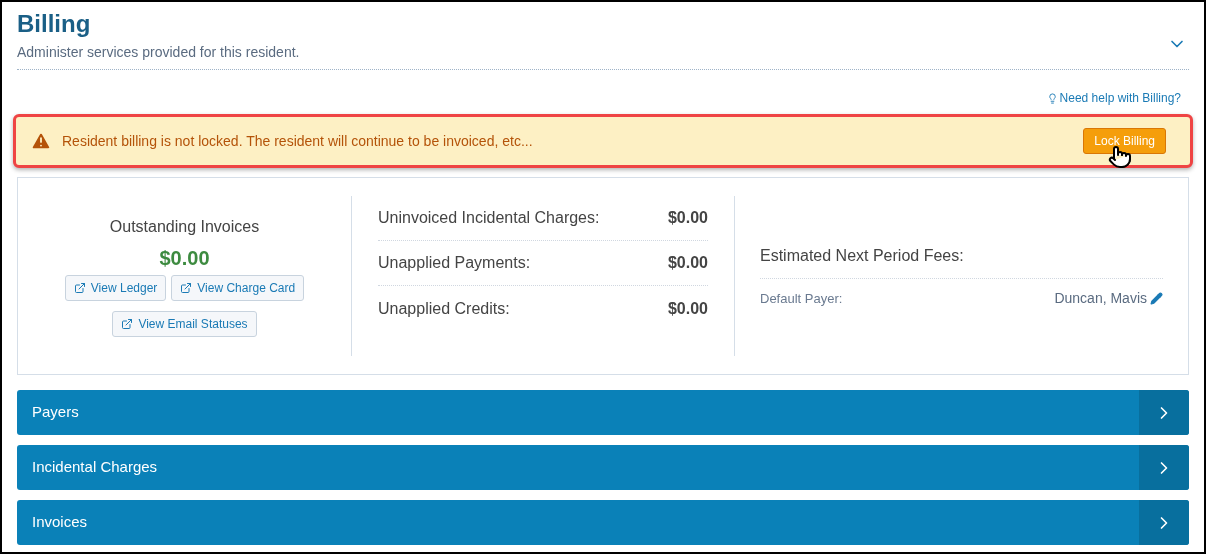 The image size is (1206, 554). Describe the element at coordinates (94, 467) in the screenshot. I see `section-title: Incidental Charges` at that location.